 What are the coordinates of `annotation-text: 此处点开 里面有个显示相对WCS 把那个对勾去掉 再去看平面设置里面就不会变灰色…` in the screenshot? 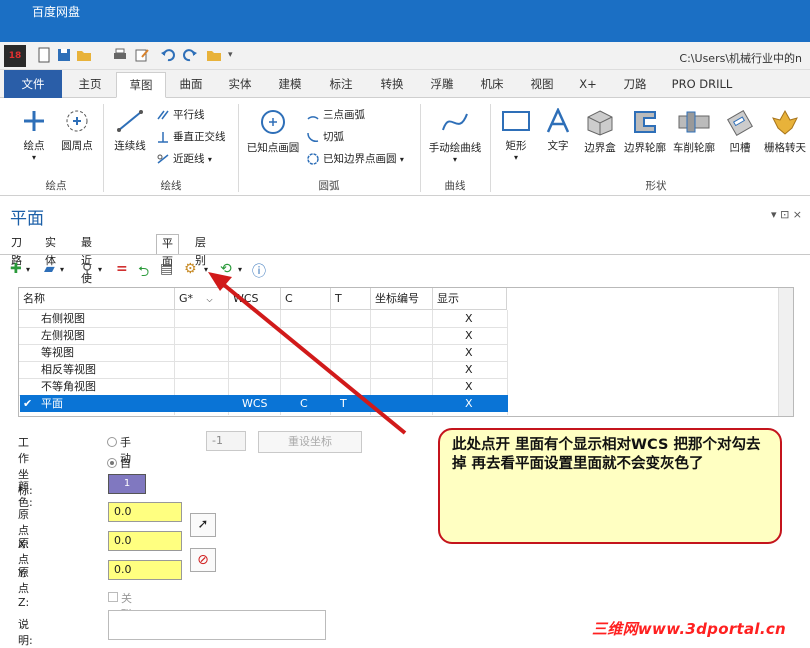 It's located at (606, 454).